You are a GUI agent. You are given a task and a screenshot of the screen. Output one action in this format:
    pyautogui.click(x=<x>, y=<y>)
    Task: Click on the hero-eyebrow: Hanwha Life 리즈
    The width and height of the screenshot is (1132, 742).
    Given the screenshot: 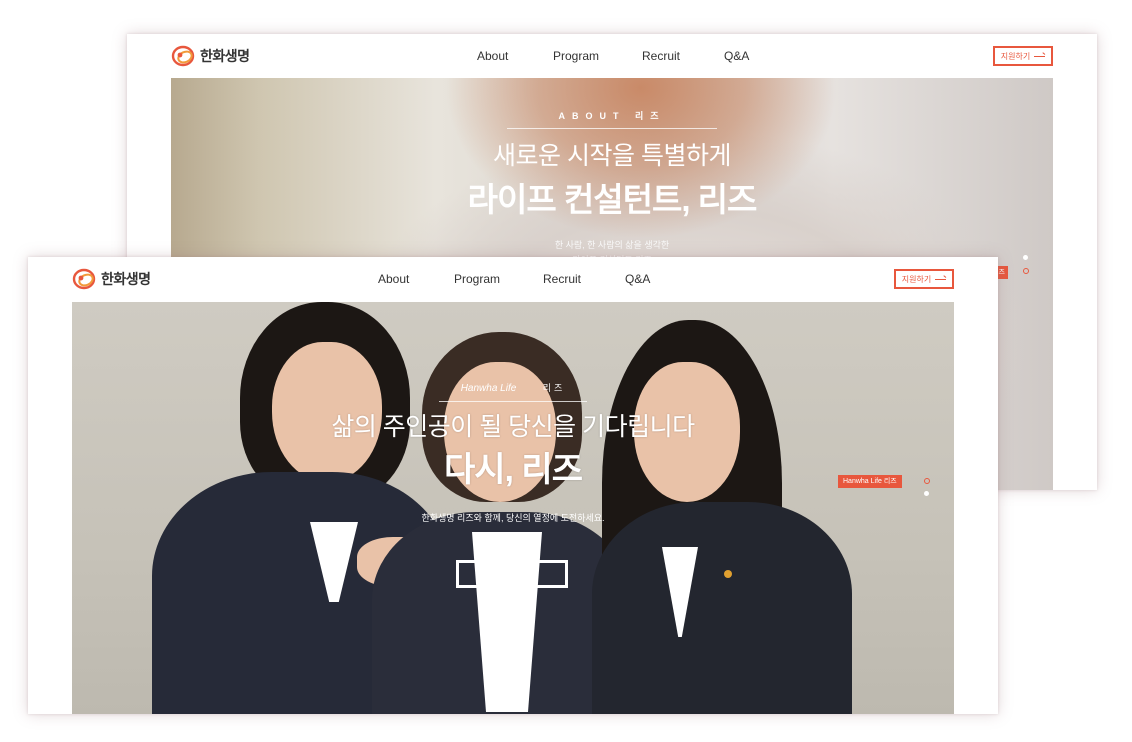 What is the action you would take?
    pyautogui.click(x=513, y=390)
    